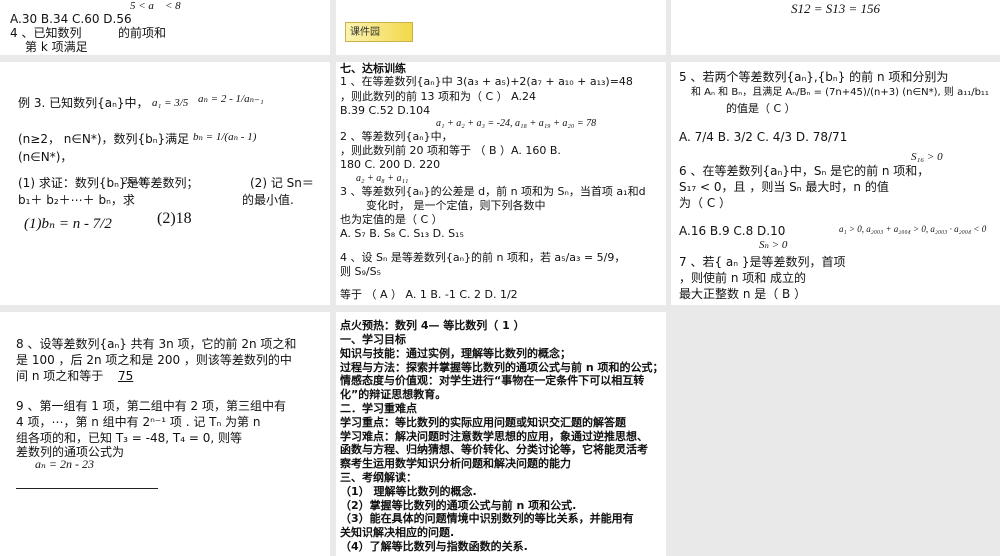  Describe the element at coordinates (382, 178) in the screenshot. I see `formula: a₂ + a₈ + a₁₁` at that location.